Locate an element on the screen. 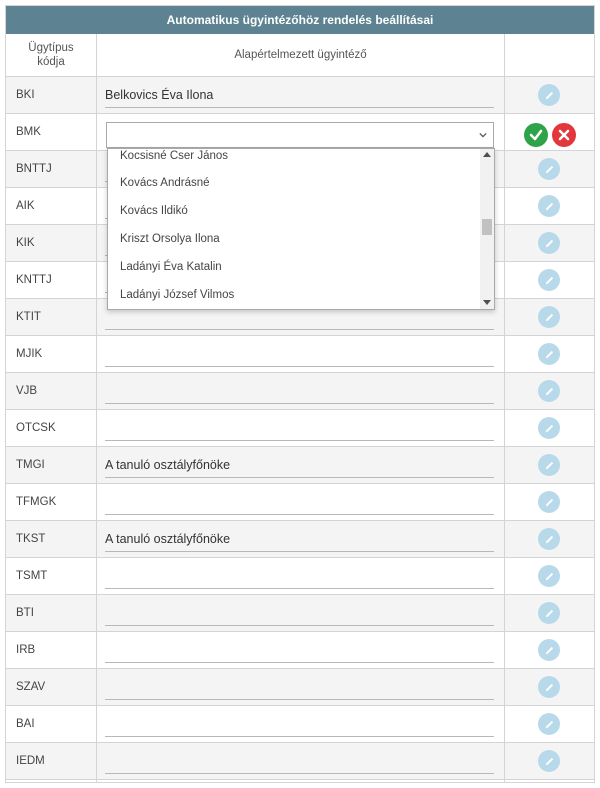 The width and height of the screenshot is (600, 788). table-row: BAI is located at coordinates (300, 724).